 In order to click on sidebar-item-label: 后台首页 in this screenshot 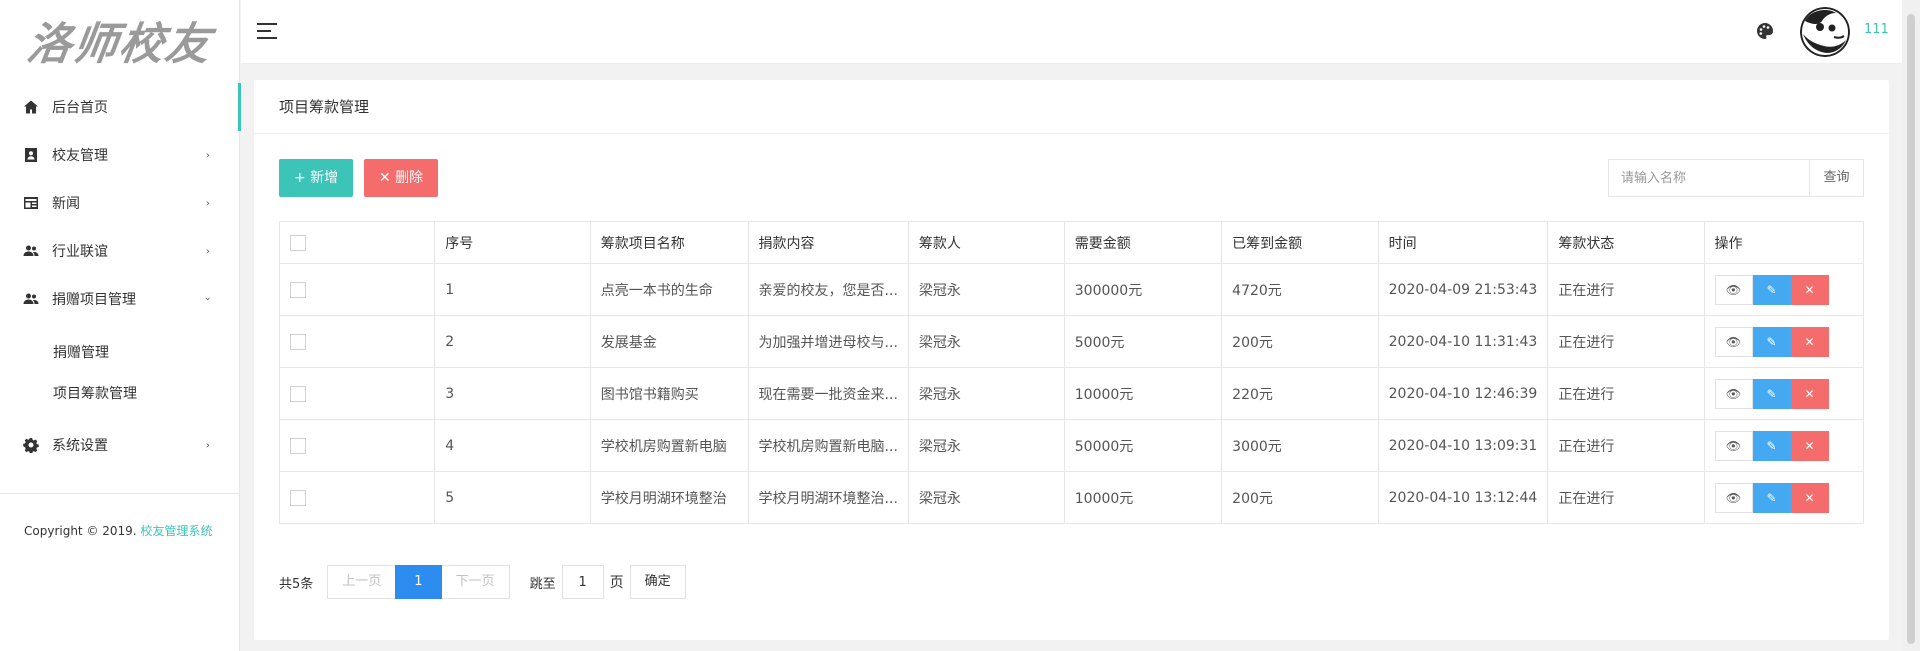, I will do `click(80, 108)`.